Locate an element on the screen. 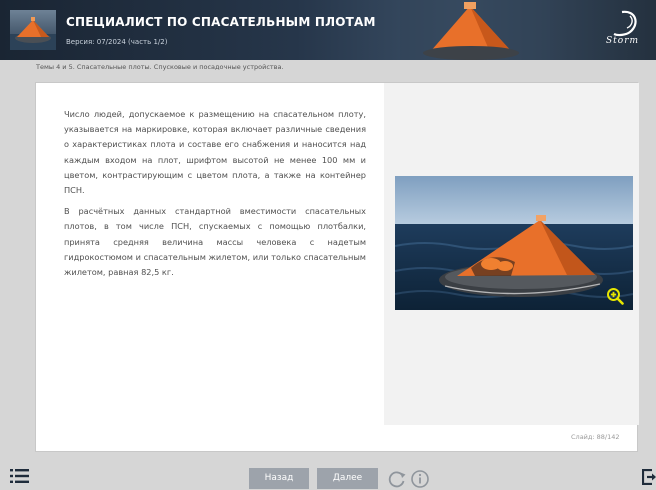 This screenshot has width=656, height=490. bottom-toolbar: Назад Далее is located at coordinates (328, 475).